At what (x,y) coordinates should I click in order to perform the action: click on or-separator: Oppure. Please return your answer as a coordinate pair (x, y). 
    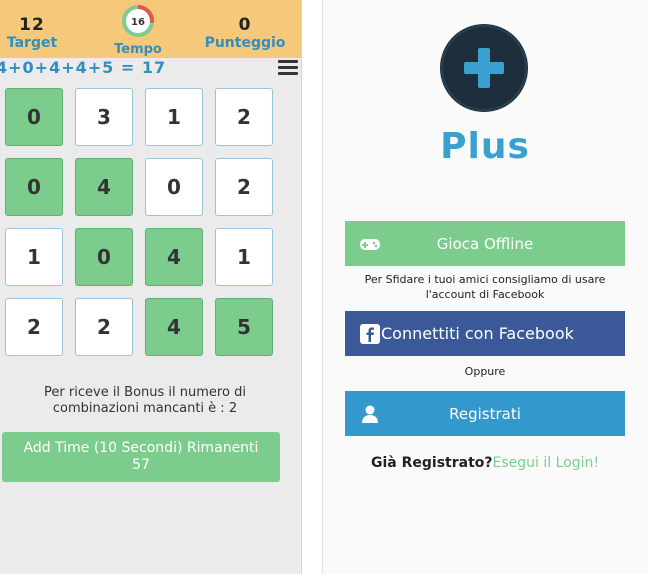
    Looking at the image, I should click on (485, 371).